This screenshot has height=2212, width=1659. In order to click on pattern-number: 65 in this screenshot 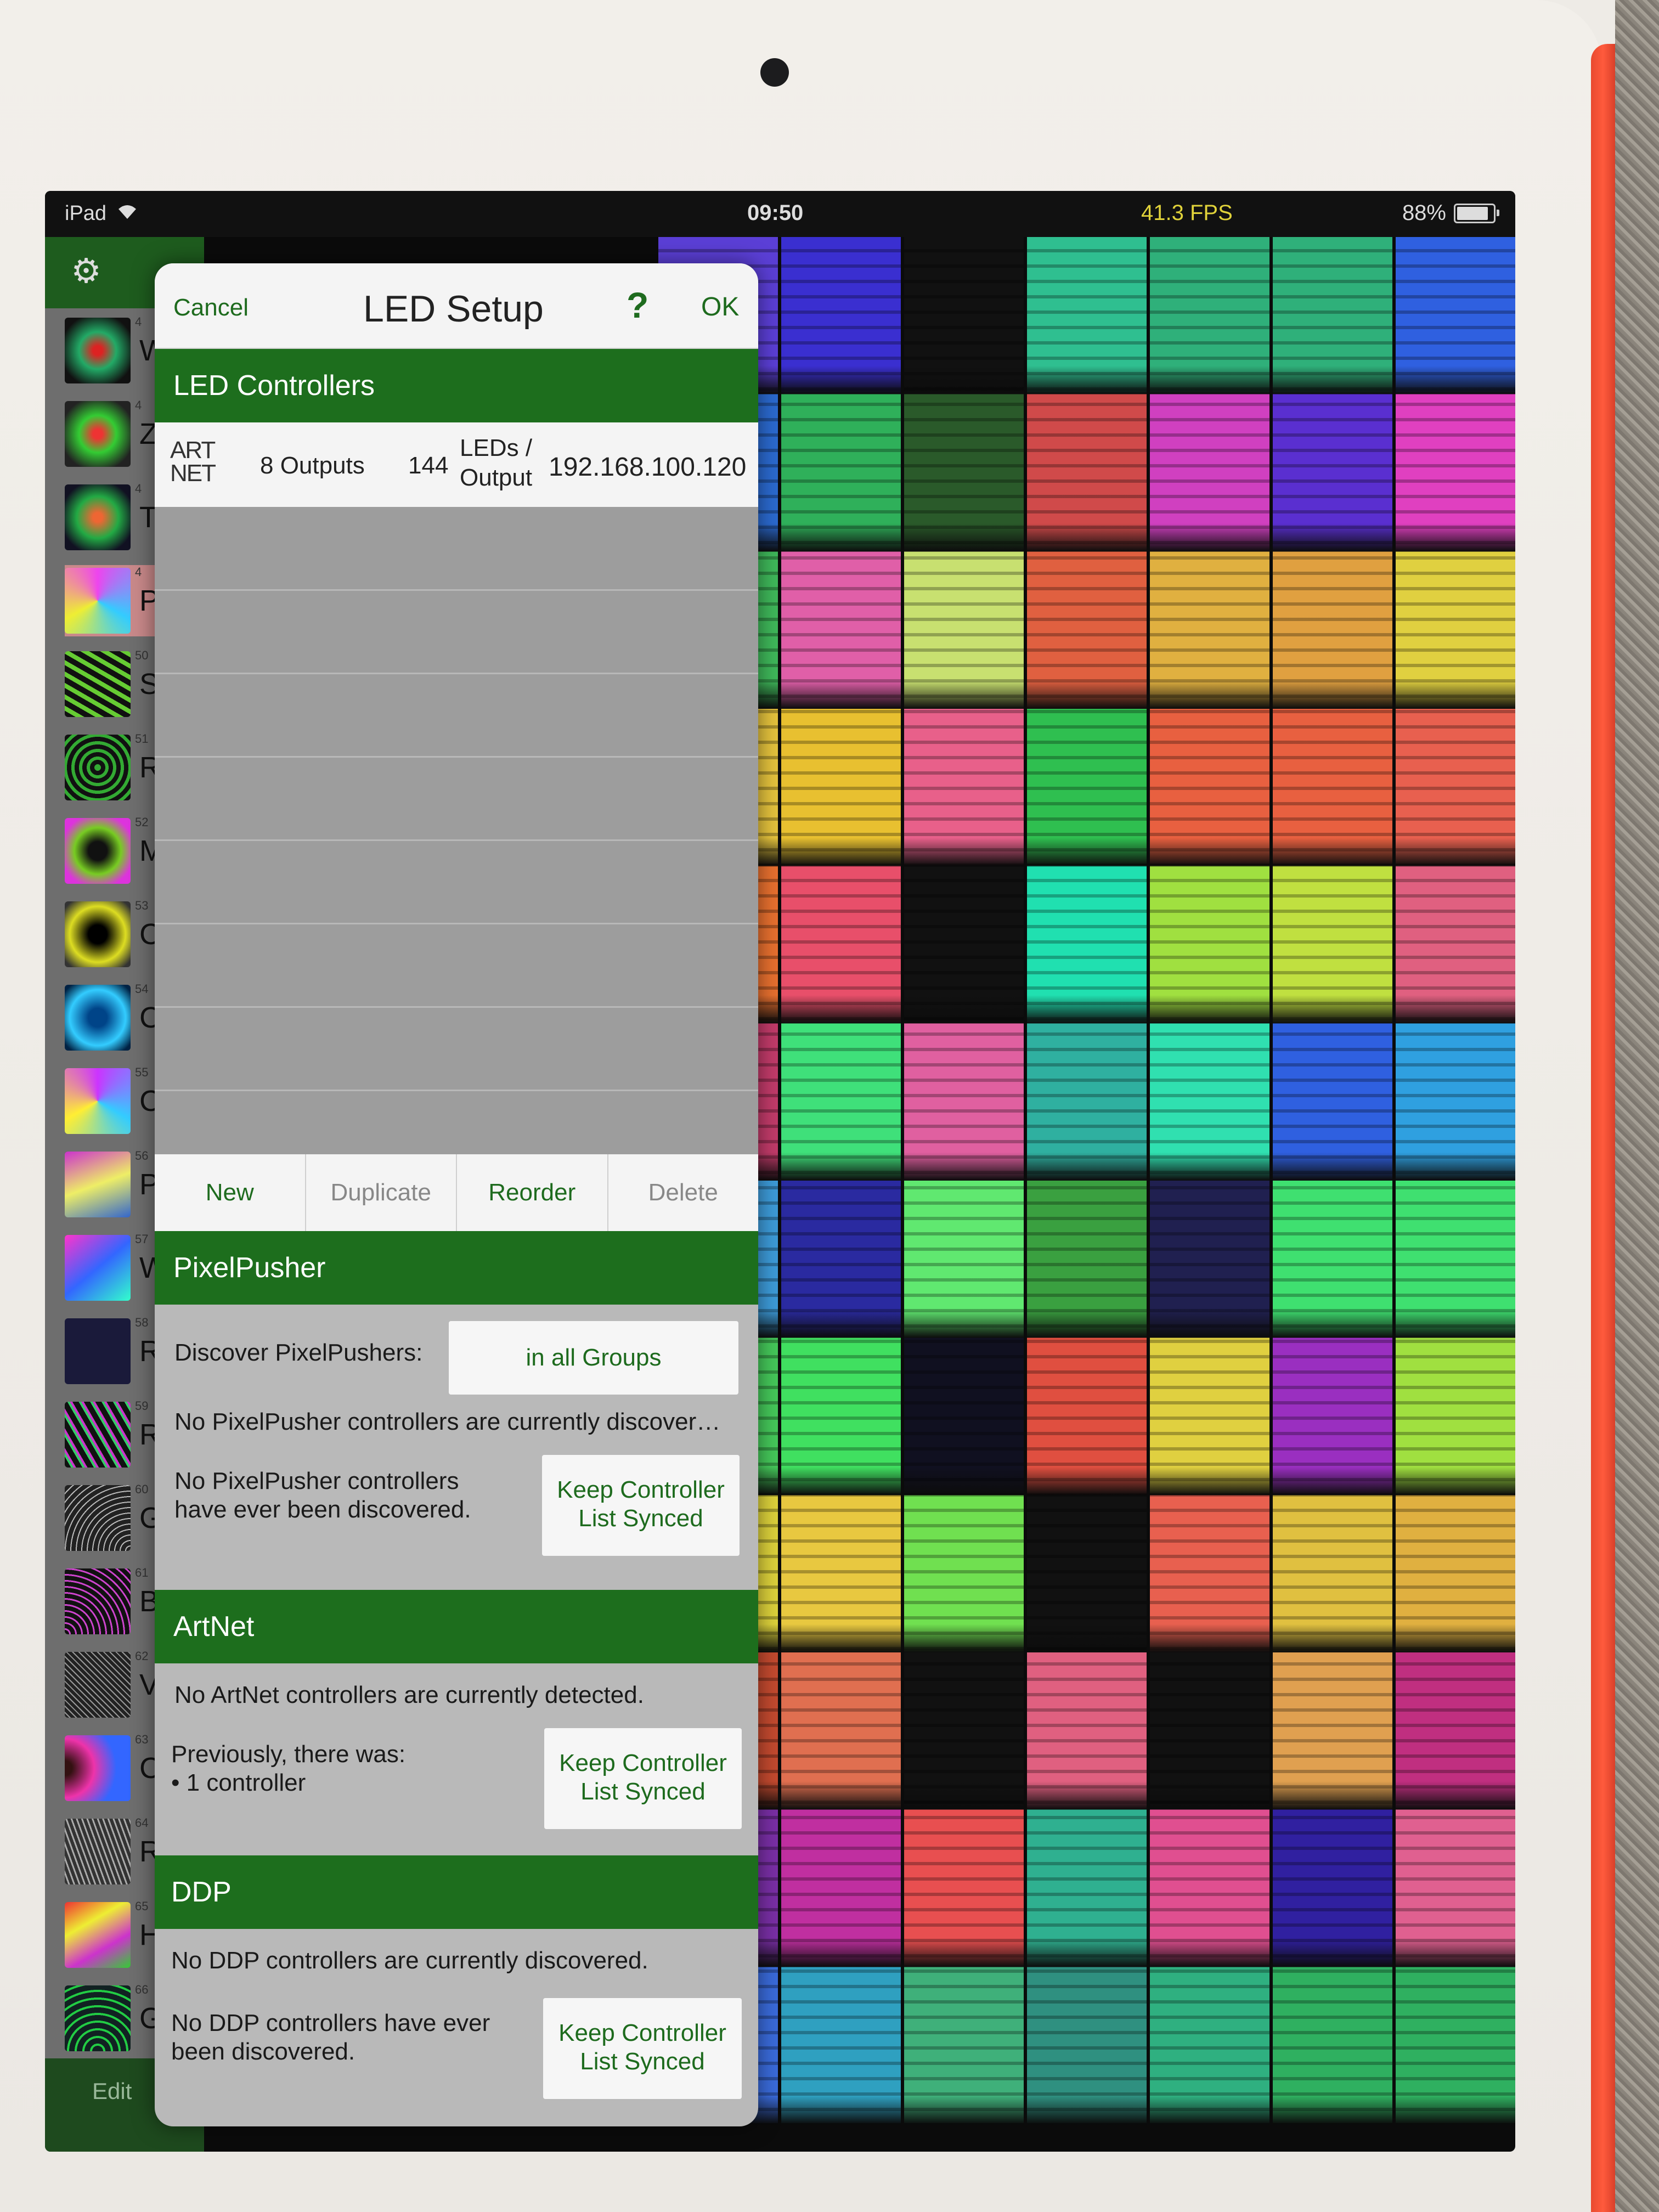, I will do `click(142, 1906)`.